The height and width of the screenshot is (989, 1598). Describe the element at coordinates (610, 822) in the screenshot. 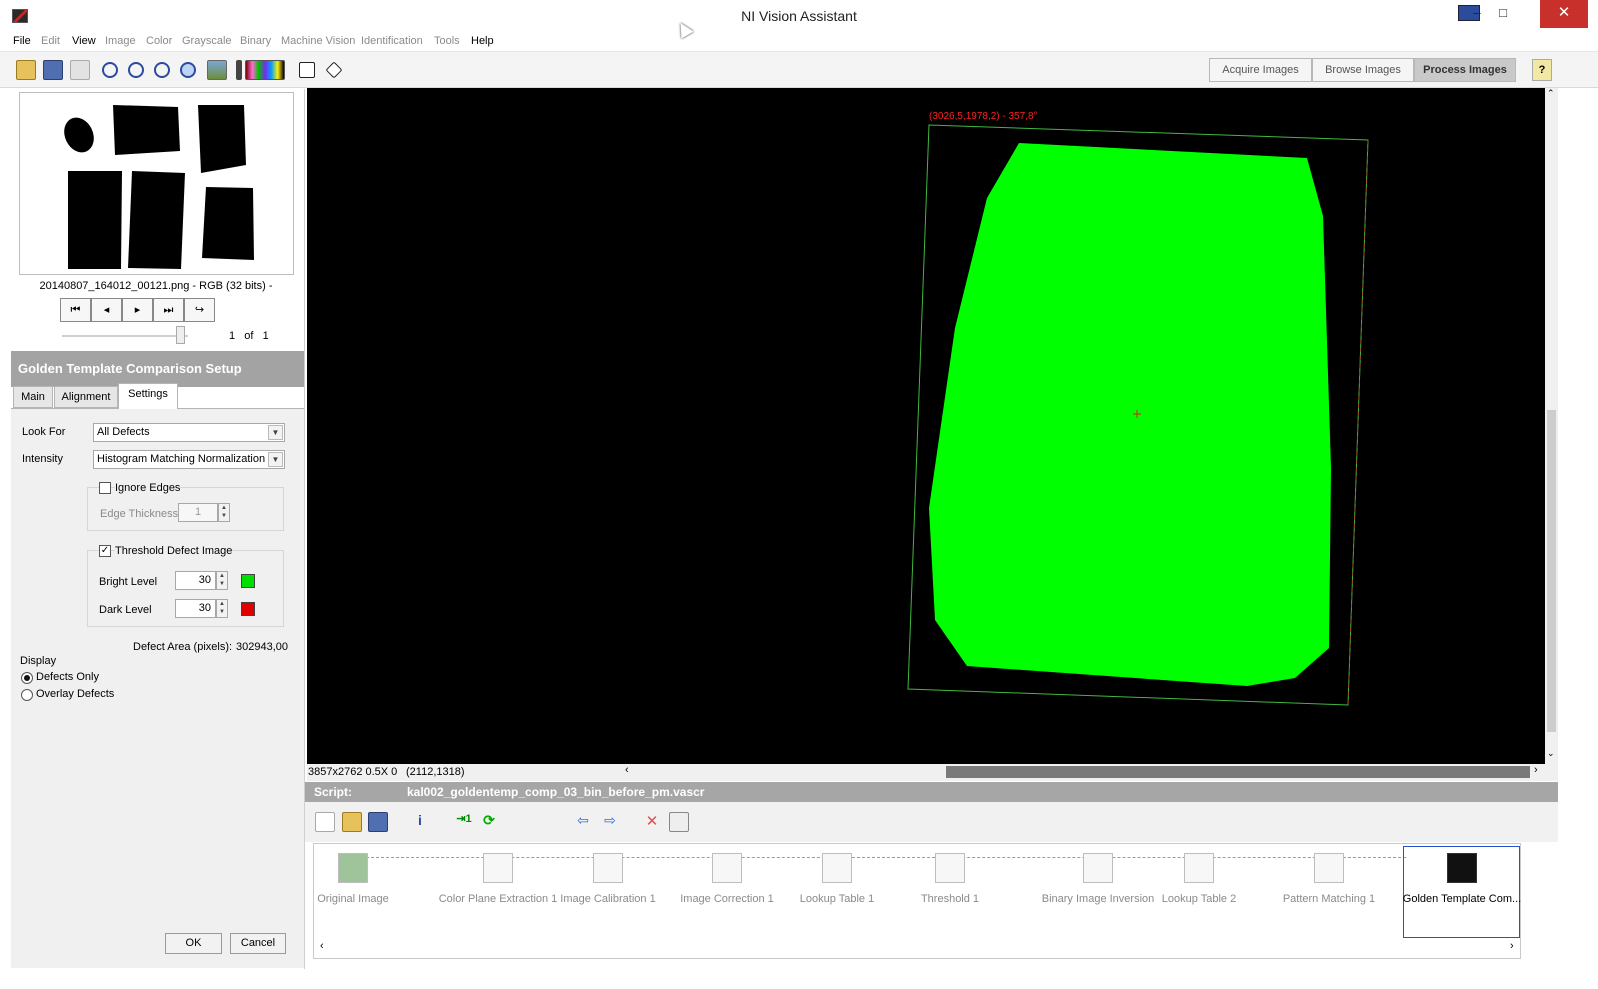

I see `forward-arrow-icon: ⇨` at that location.